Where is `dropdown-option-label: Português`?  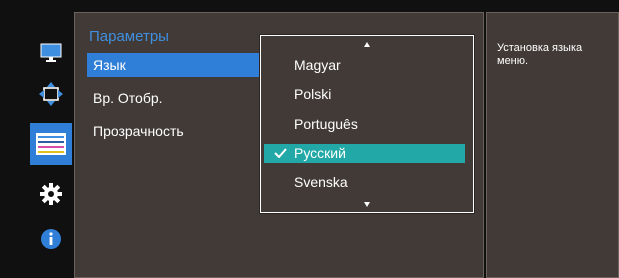
dropdown-option-label: Português is located at coordinates (326, 124).